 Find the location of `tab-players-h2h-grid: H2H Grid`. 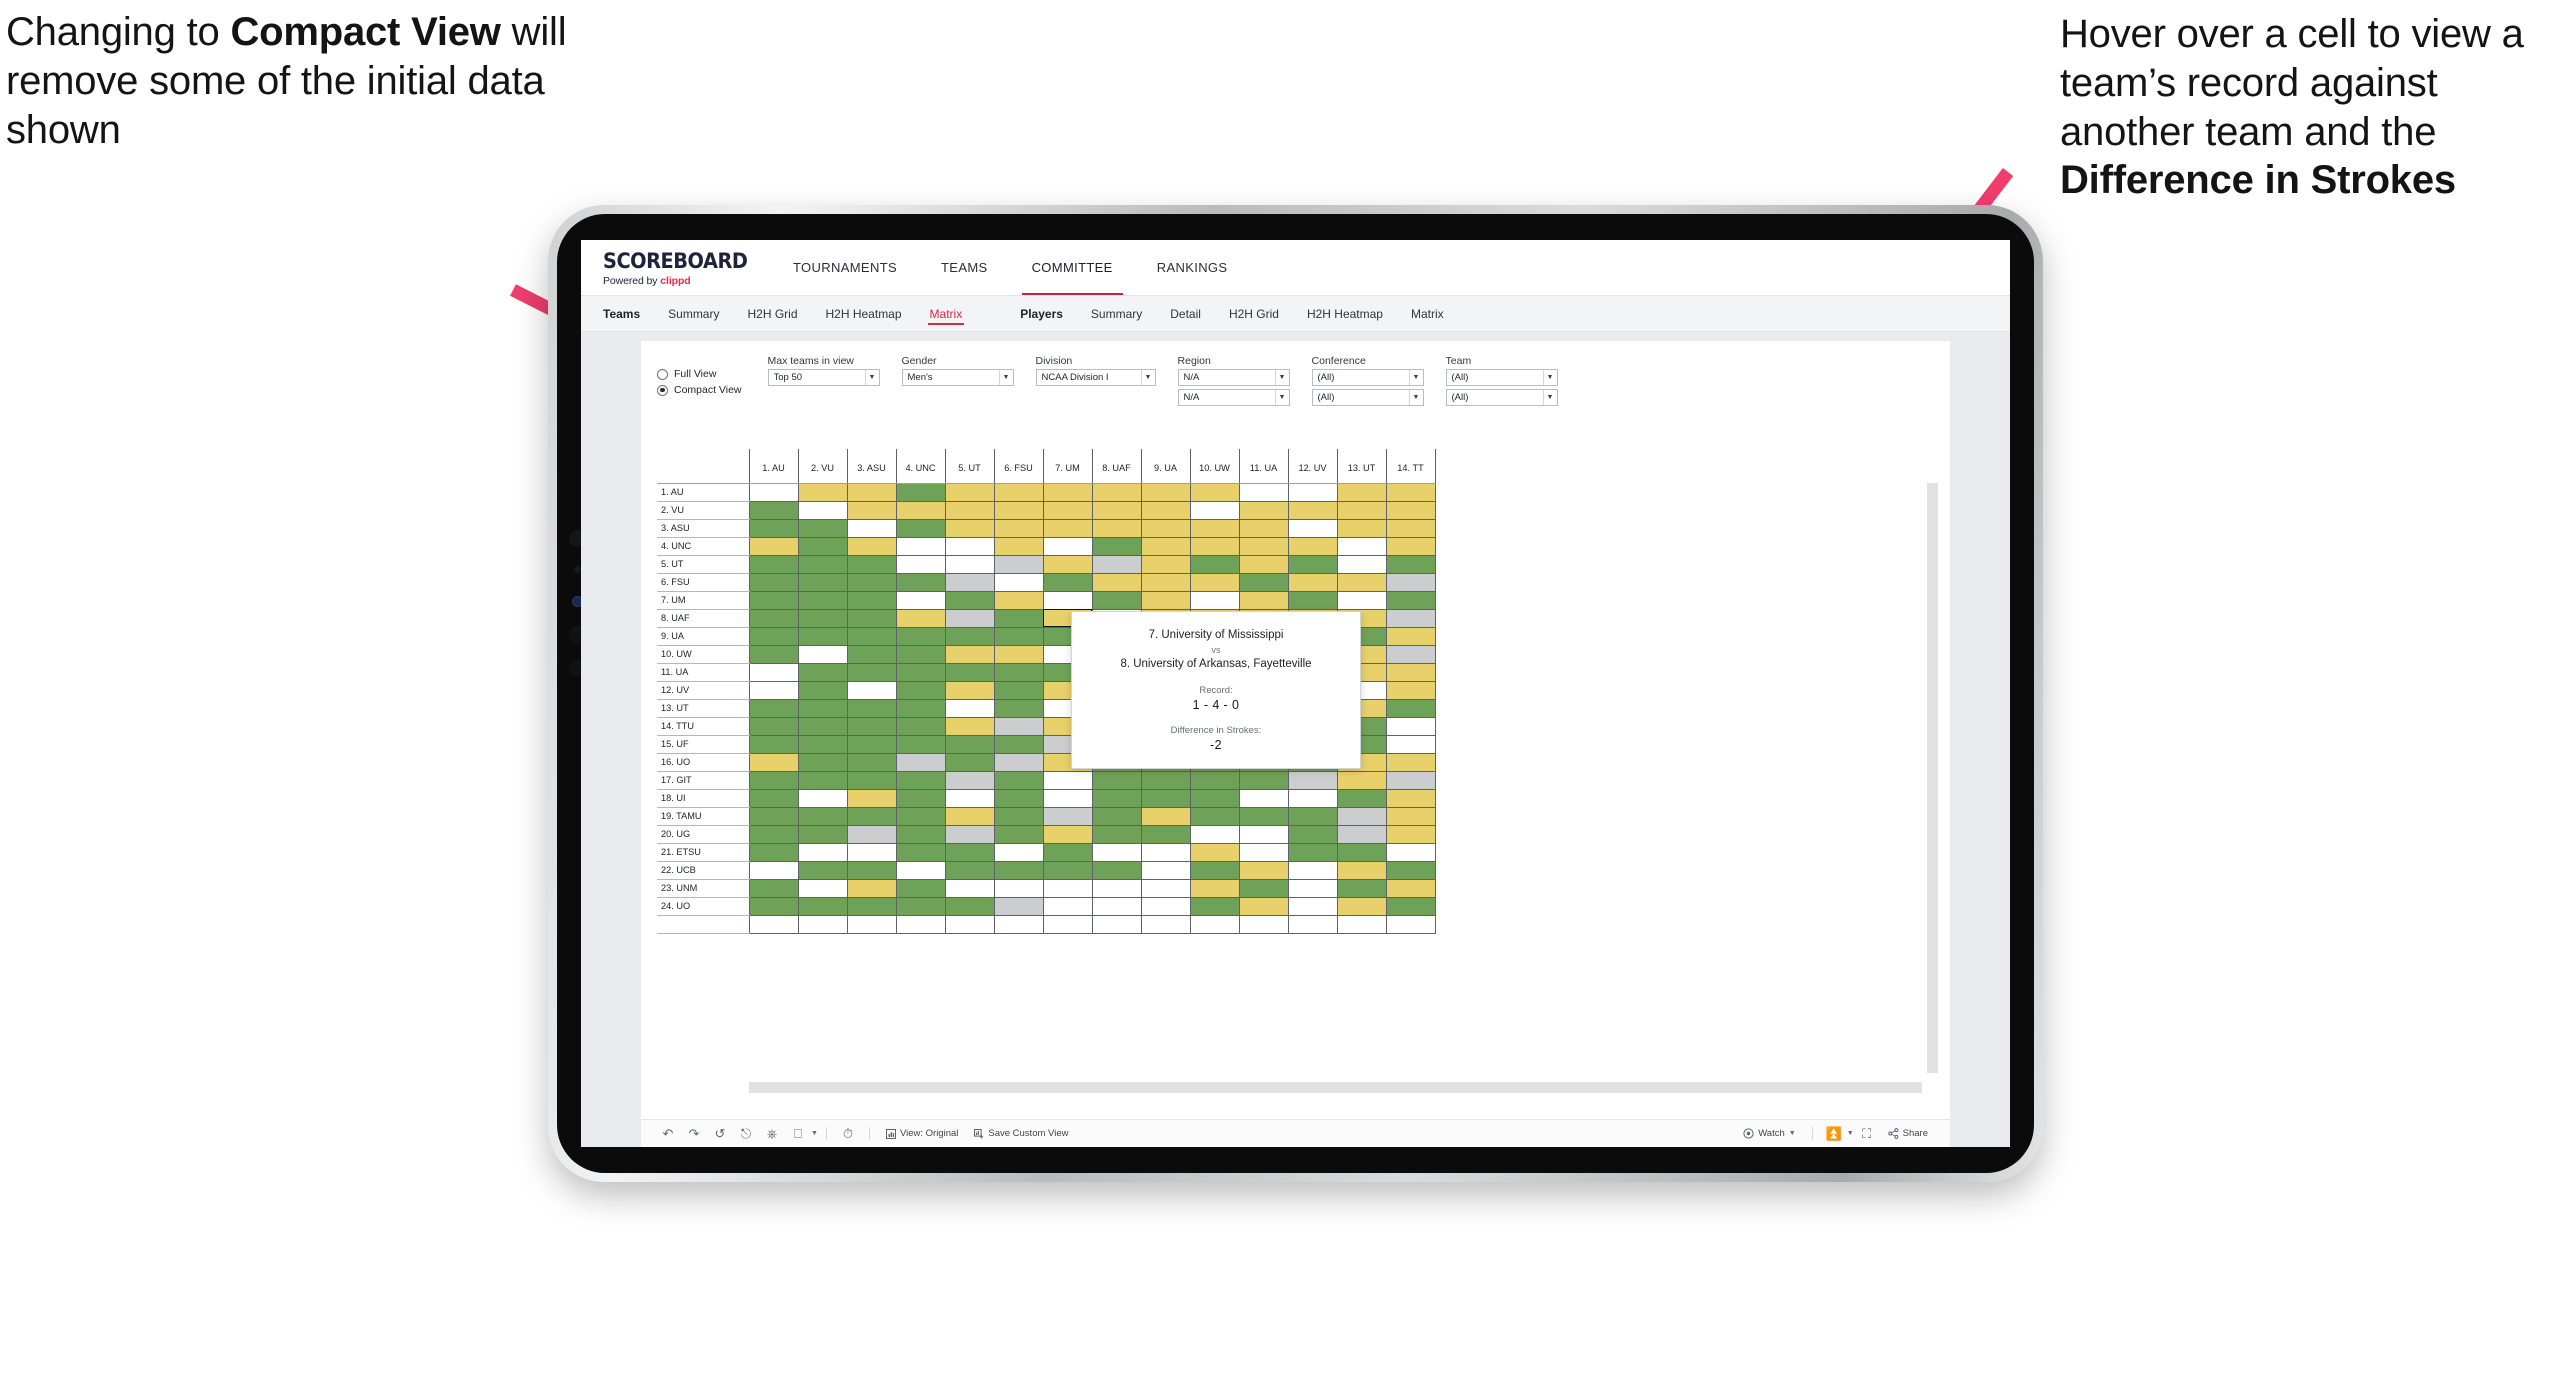

tab-players-h2h-grid: H2H Grid is located at coordinates (1254, 313).